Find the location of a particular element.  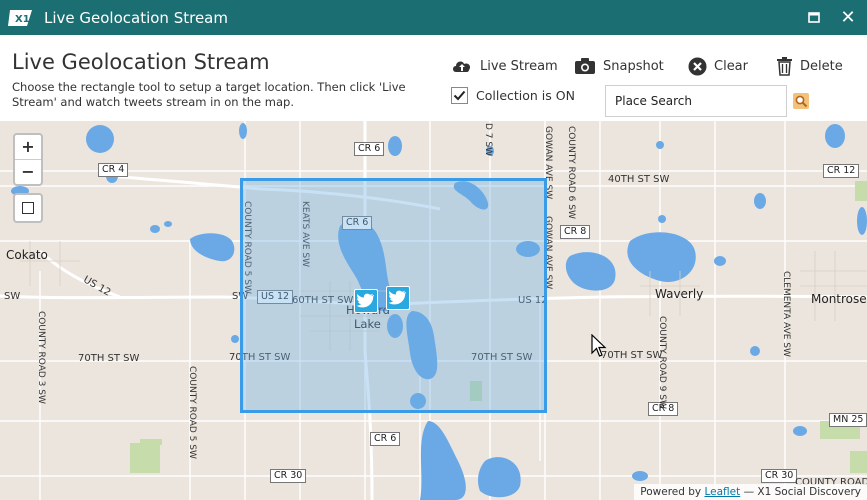

clear-button: Clear is located at coordinates (718, 66).